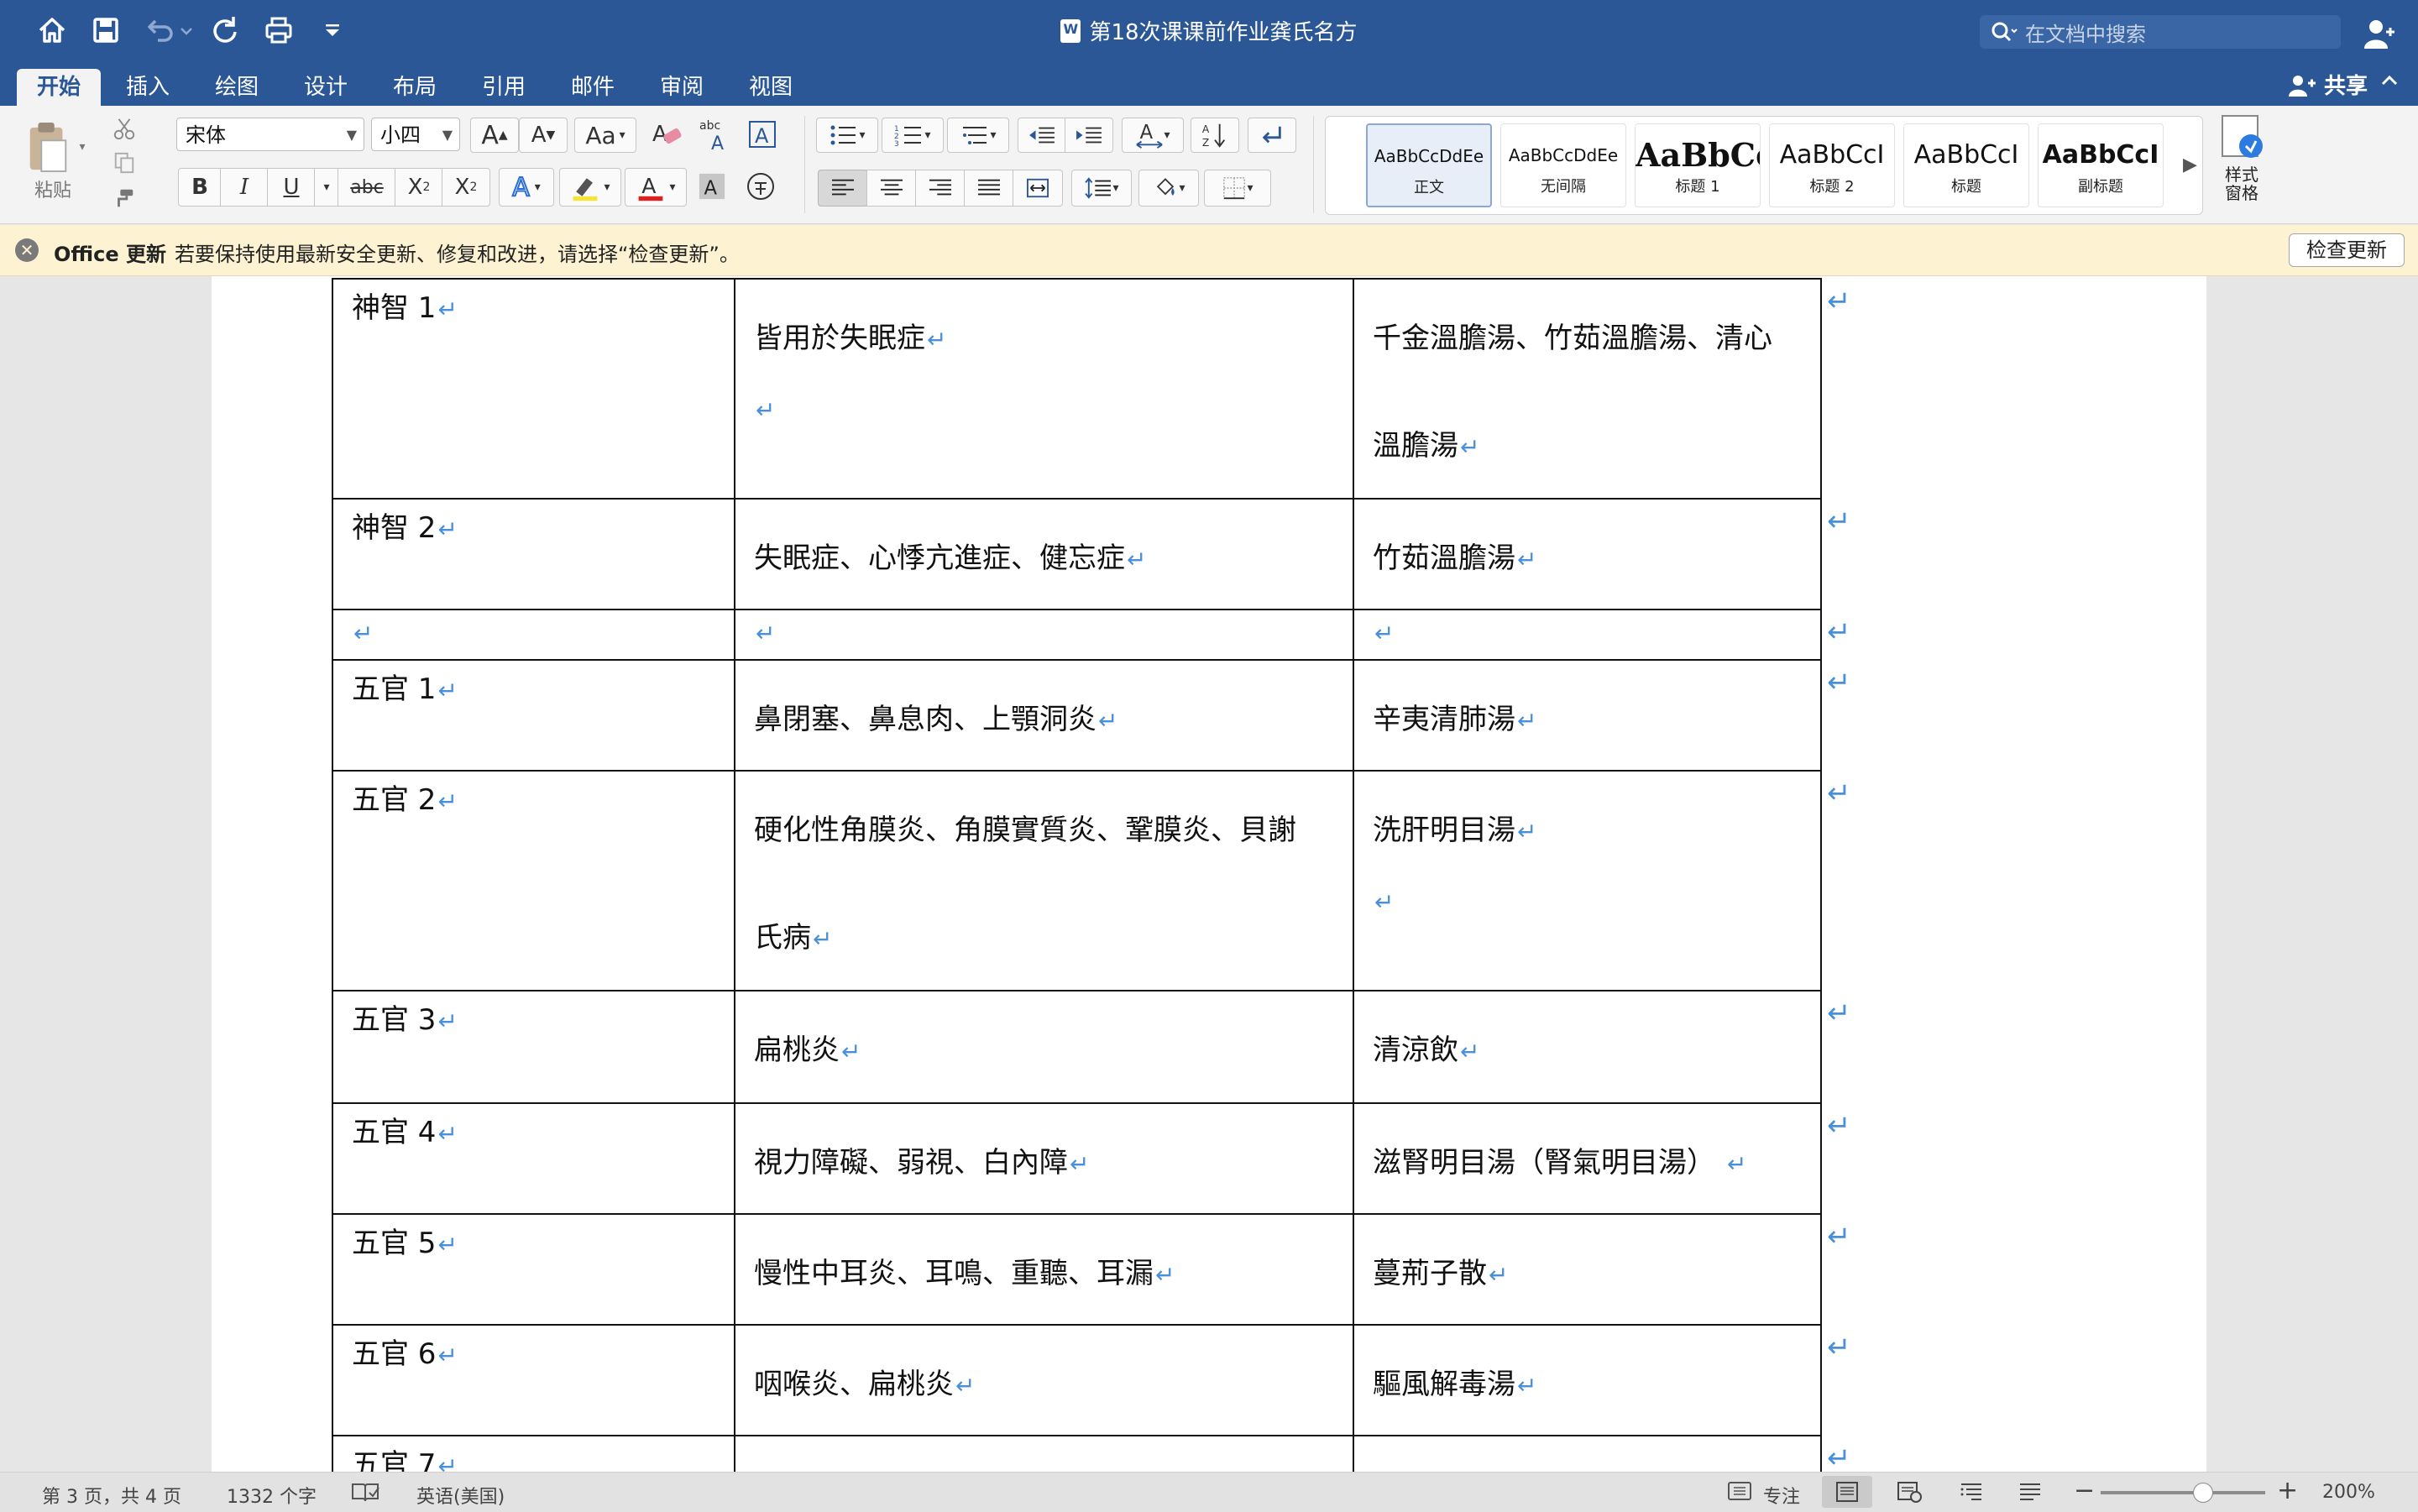 The height and width of the screenshot is (1512, 2418). Describe the element at coordinates (1739, 1493) in the screenshot. I see `focus-icon` at that location.